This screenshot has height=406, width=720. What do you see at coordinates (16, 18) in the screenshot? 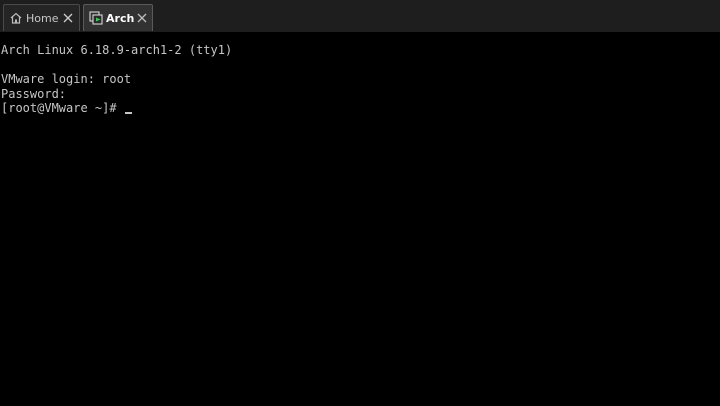
I see `home-icon` at bounding box center [16, 18].